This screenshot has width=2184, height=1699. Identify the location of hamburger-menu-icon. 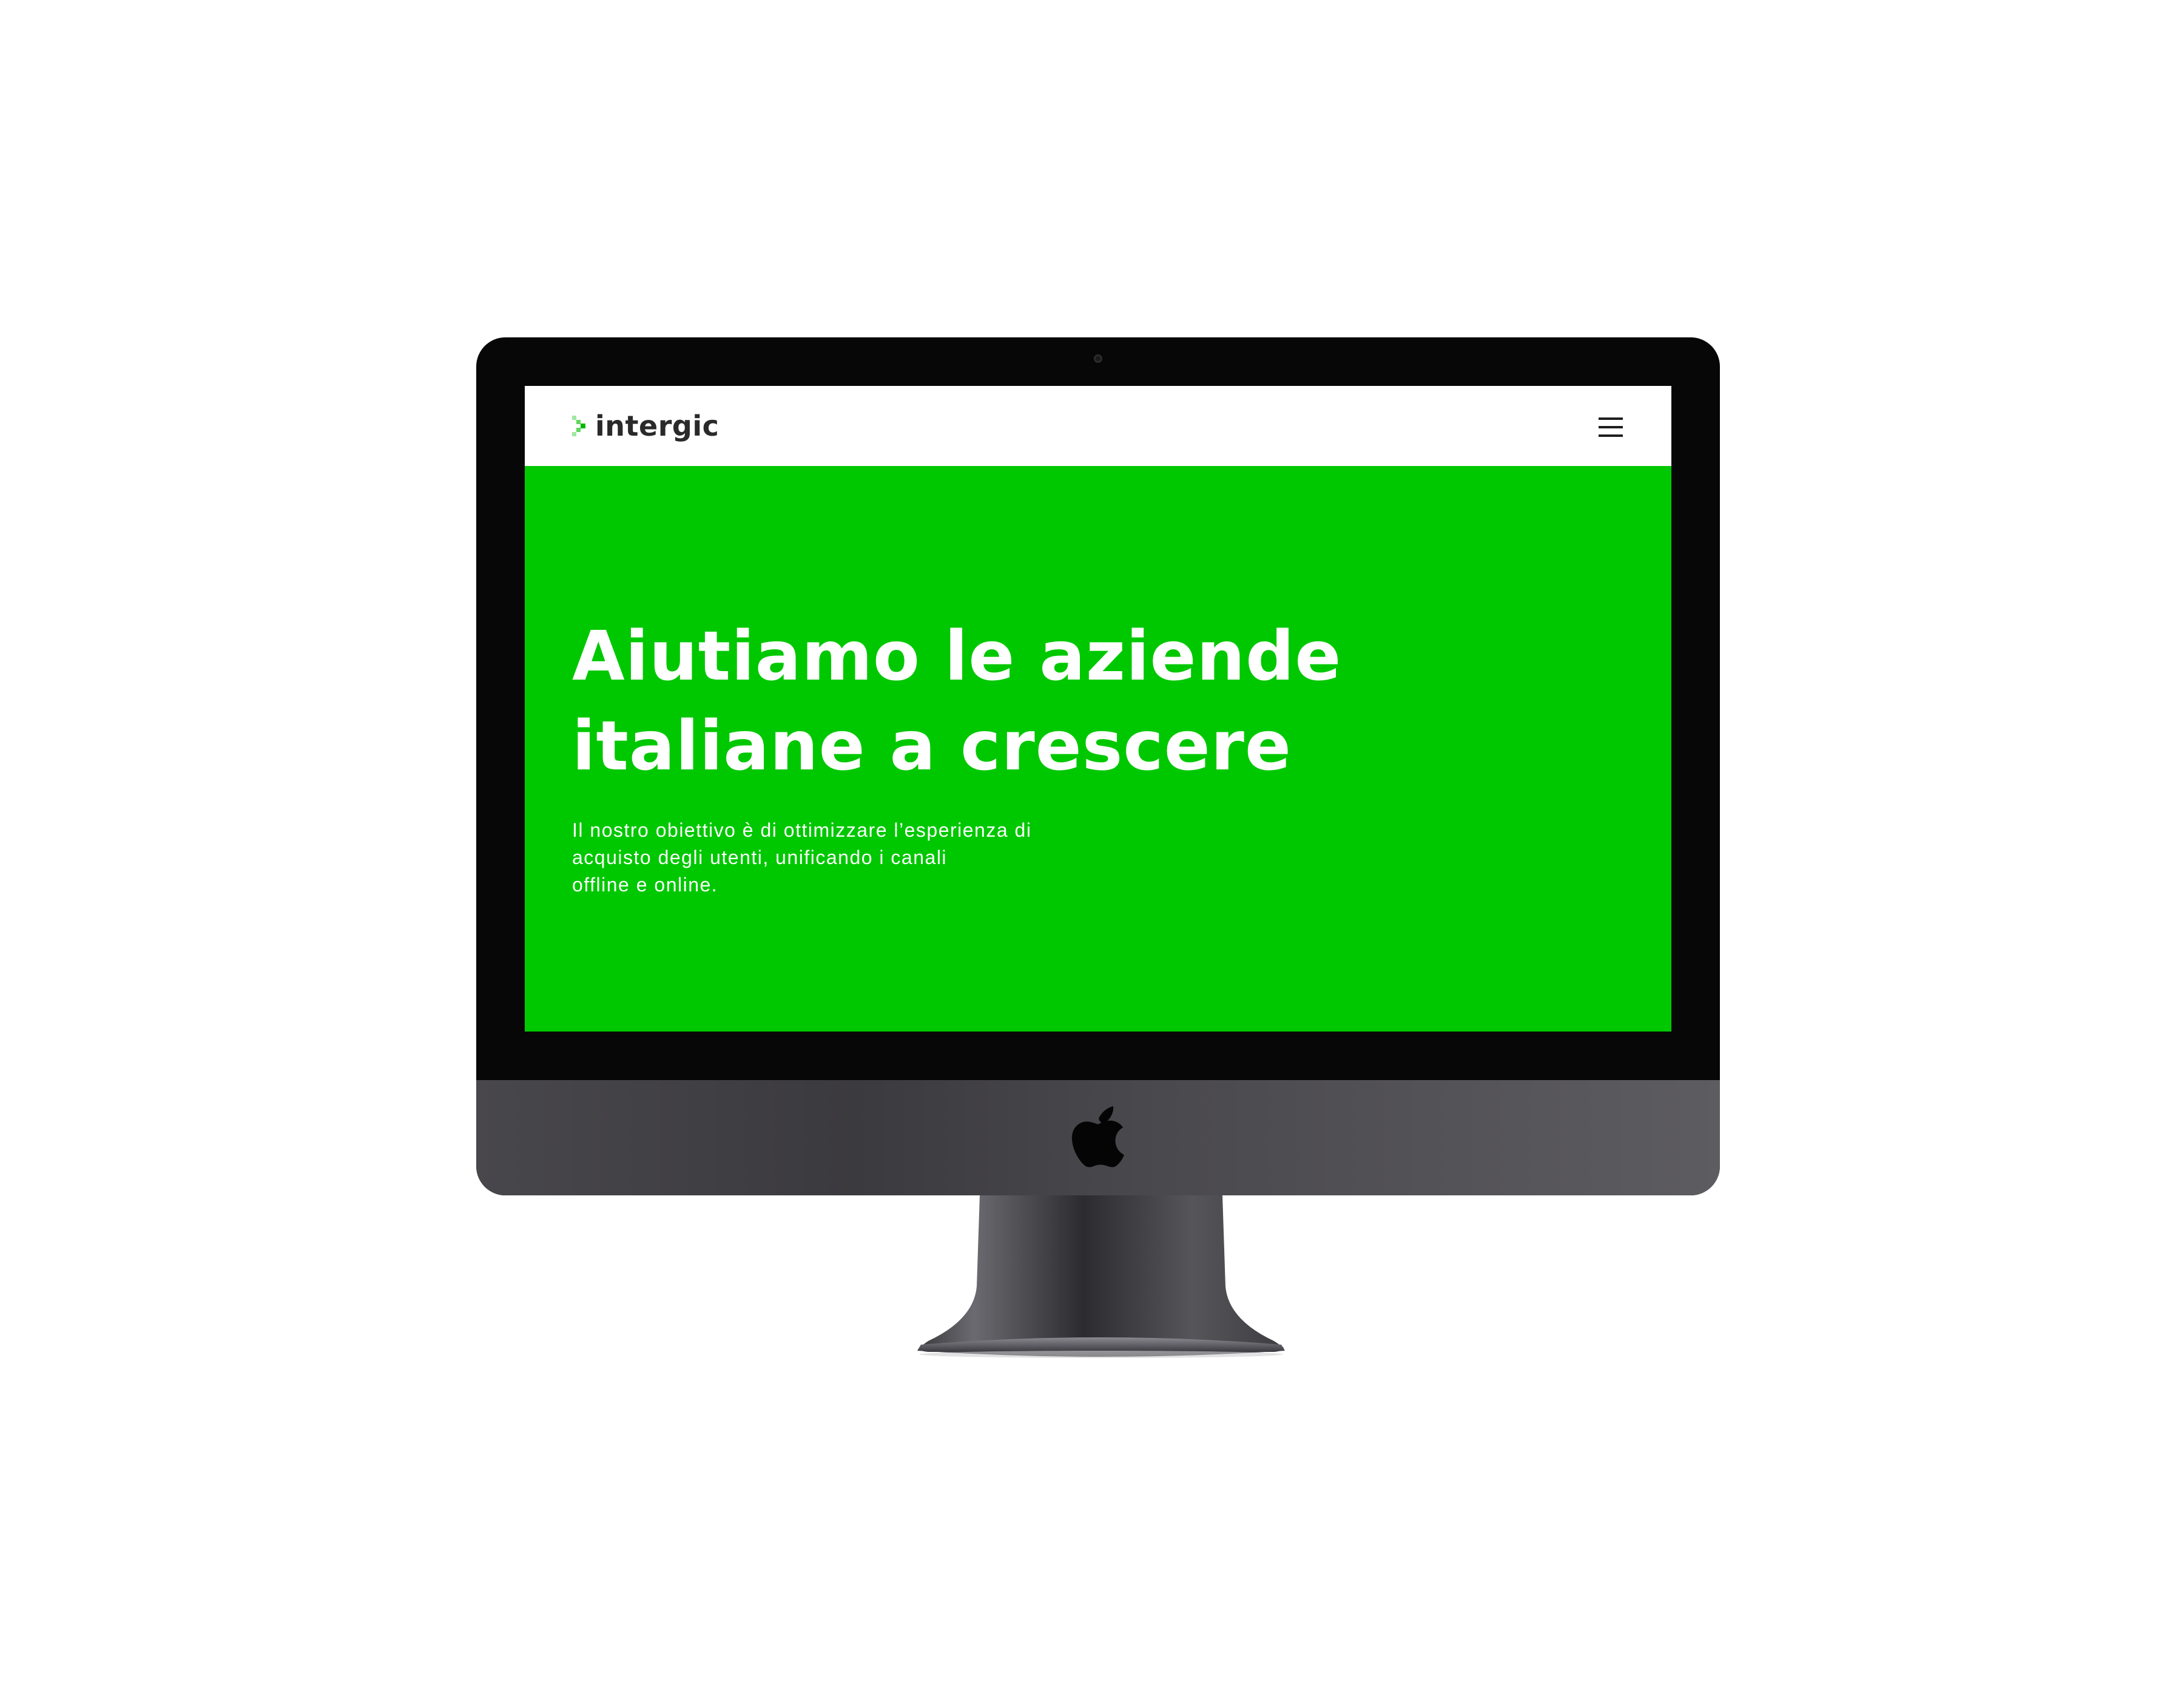
(1611, 427).